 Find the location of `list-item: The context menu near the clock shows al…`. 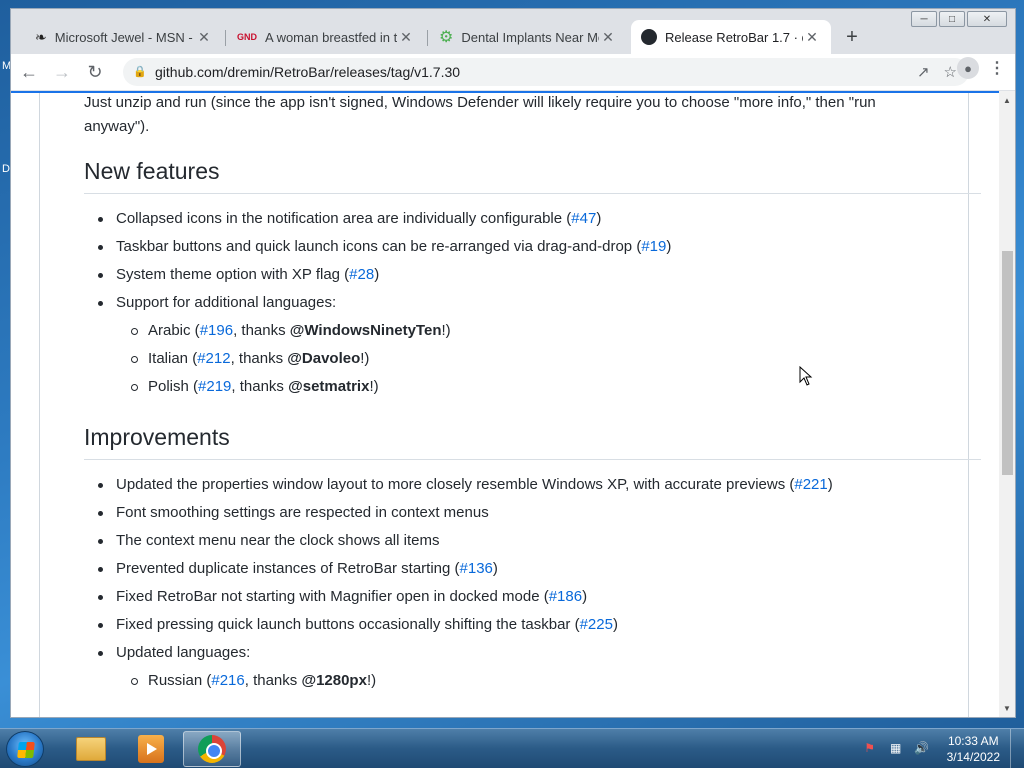

list-item: The context menu near the clock shows al… is located at coordinates (537, 541).